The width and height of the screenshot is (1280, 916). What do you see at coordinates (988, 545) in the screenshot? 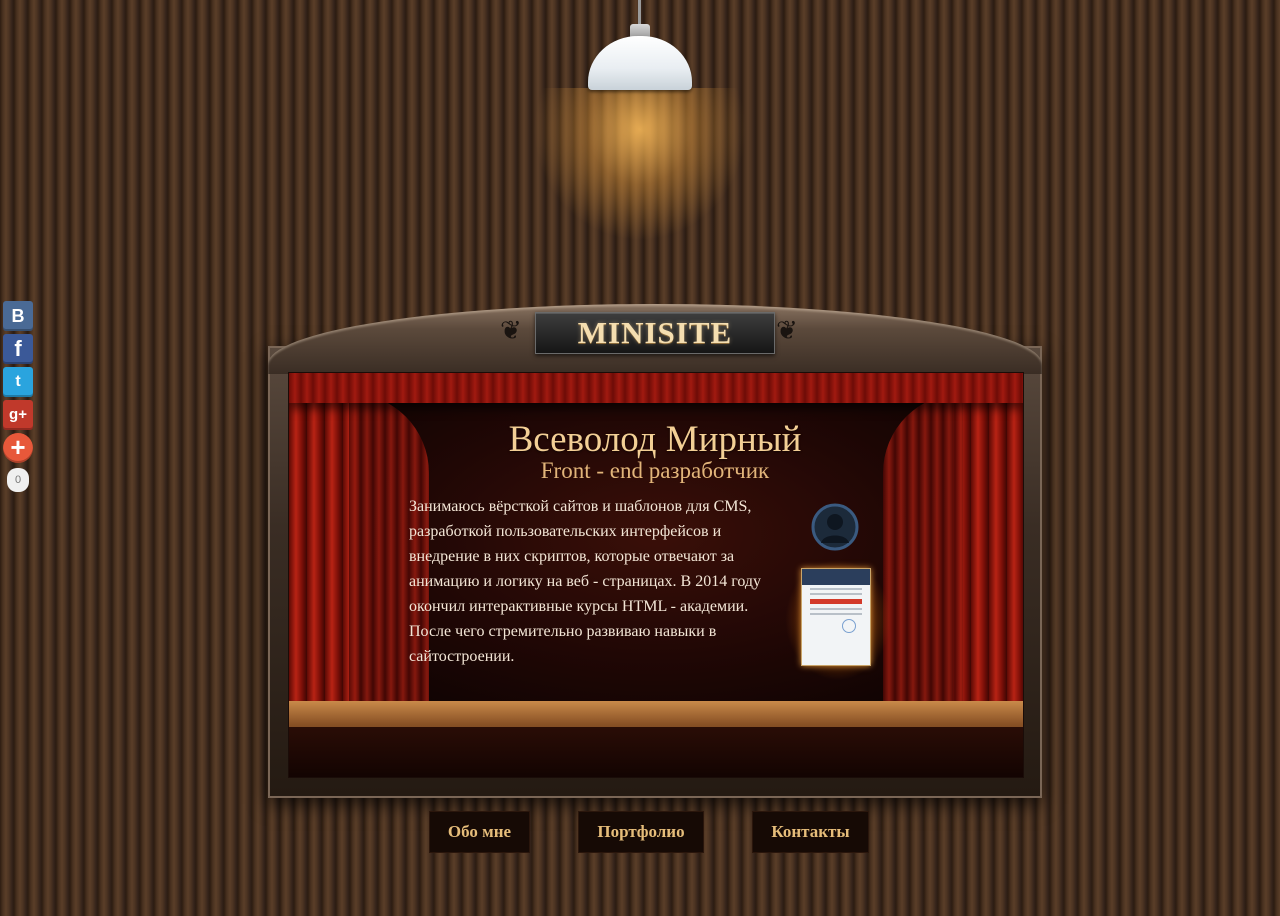
I see `curtain-right` at bounding box center [988, 545].